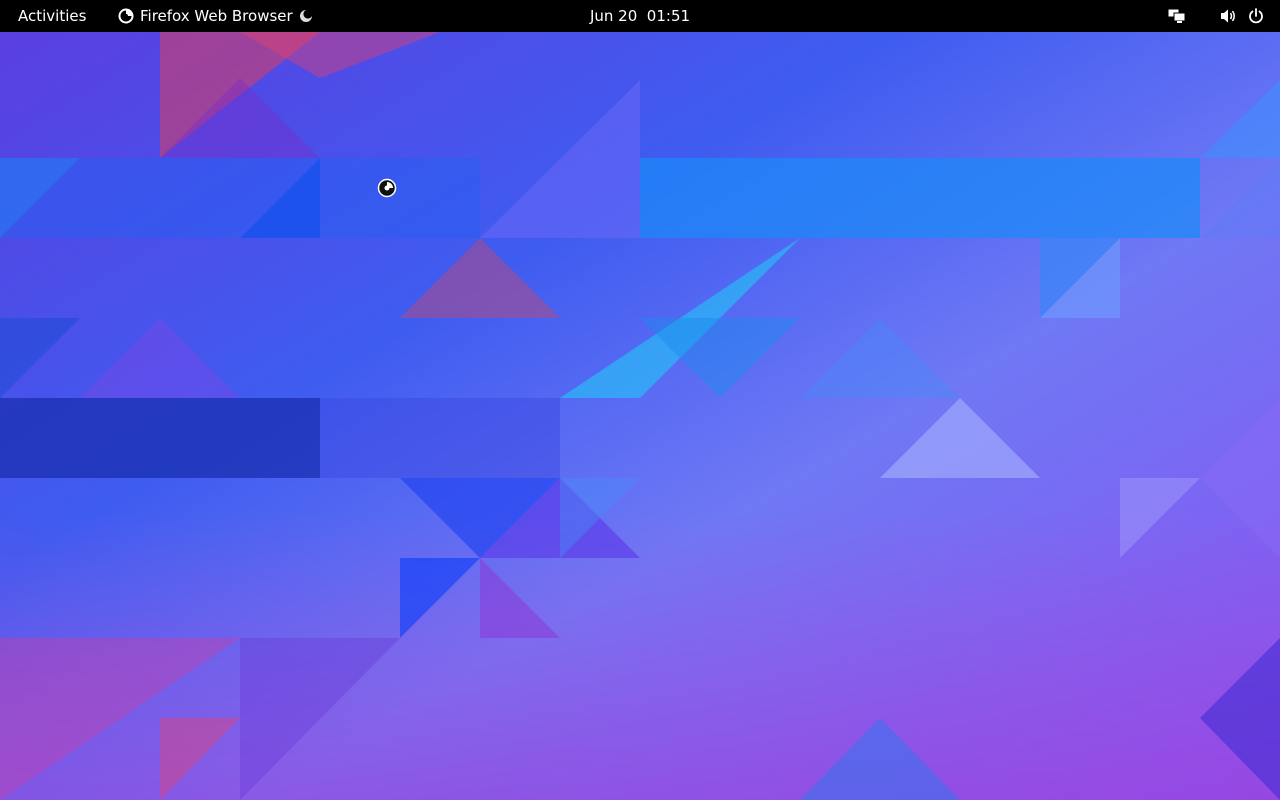 The width and height of the screenshot is (1280, 800). I want to click on app-name-label: Firefox Web Browser, so click(216, 16).